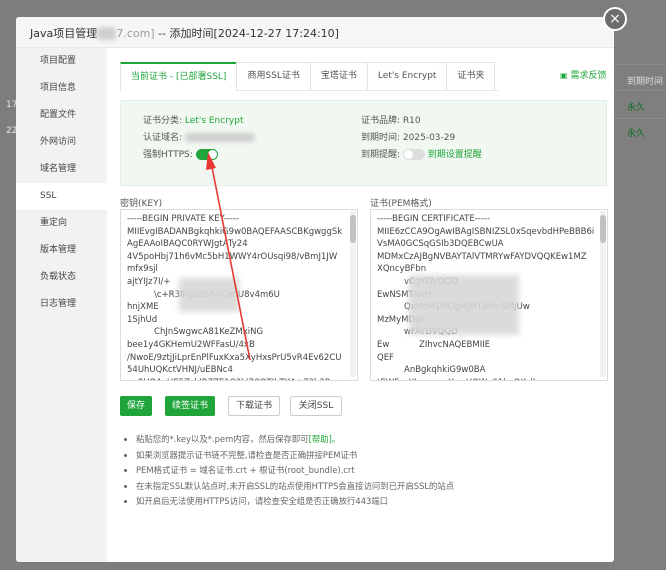 Image resolution: width=666 pixels, height=570 pixels. What do you see at coordinates (295, 502) in the screenshot?
I see `tip-item: 如开启后无法使用HTTPS访问，请检查安全组是否正确放行443端口` at bounding box center [295, 502].